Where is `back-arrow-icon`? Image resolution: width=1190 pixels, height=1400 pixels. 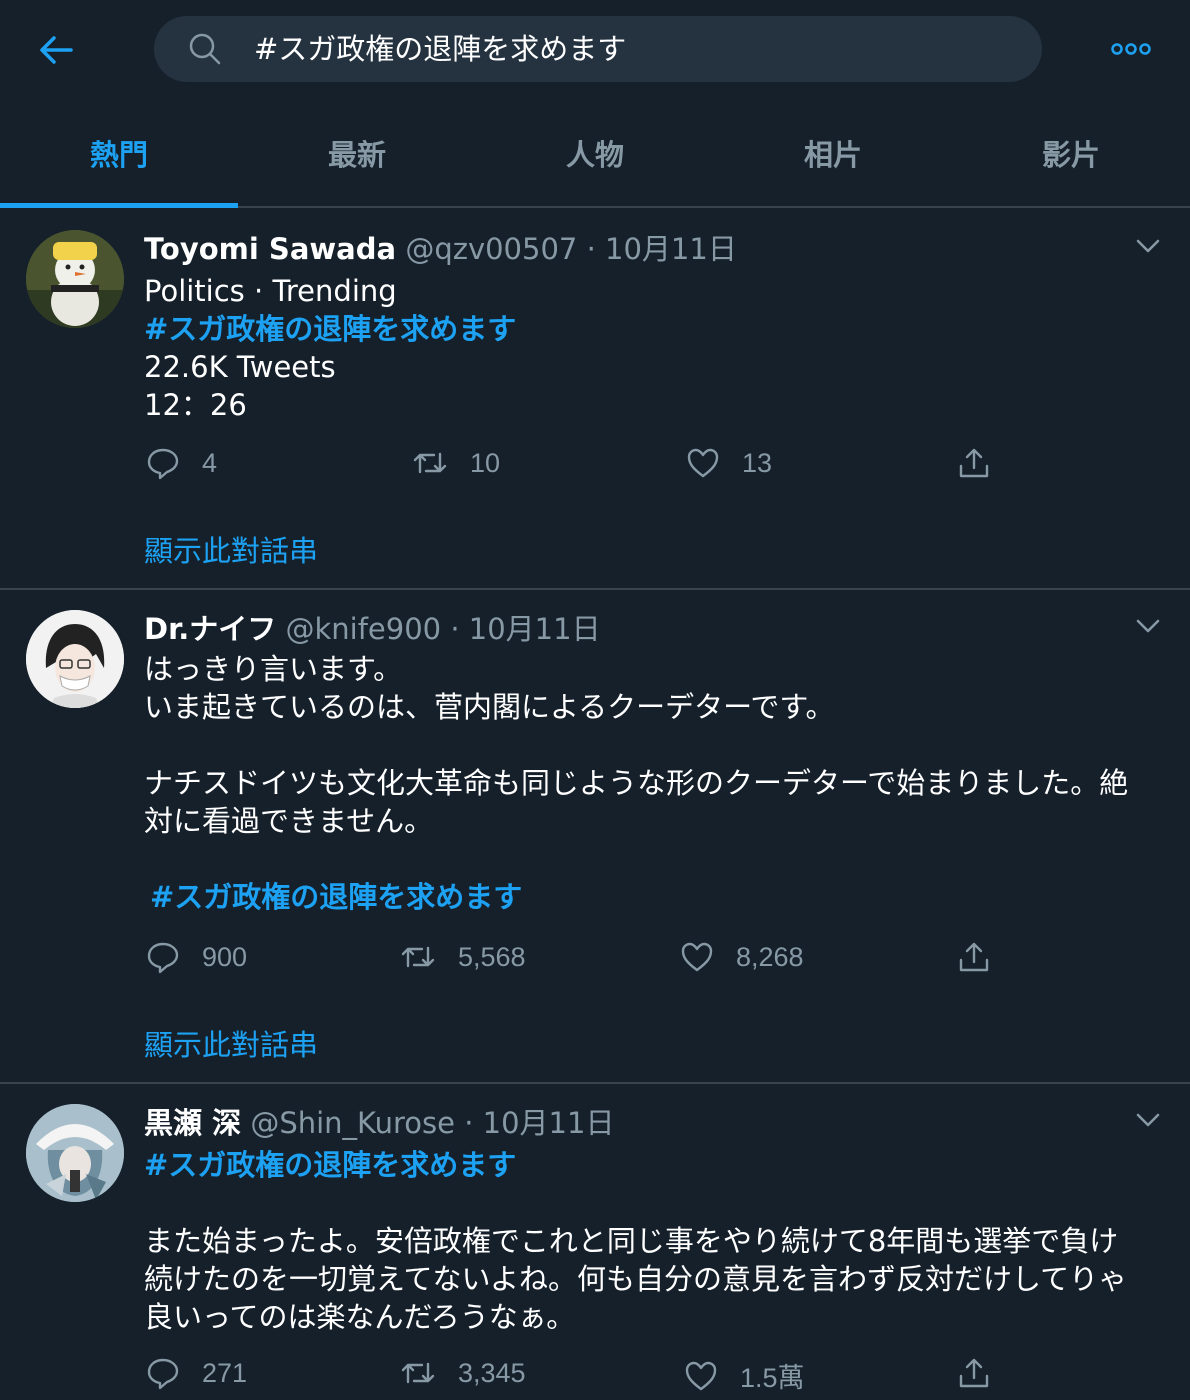
back-arrow-icon is located at coordinates (56, 50).